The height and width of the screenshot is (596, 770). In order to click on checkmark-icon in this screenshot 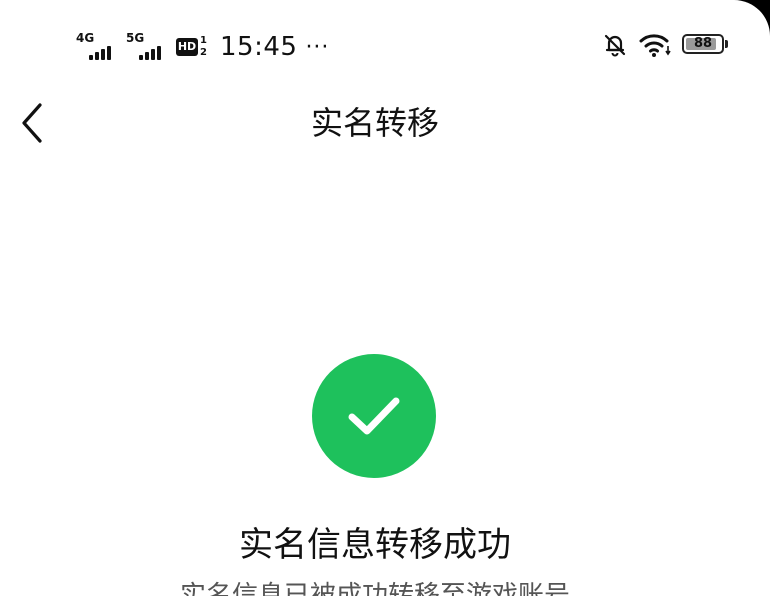, I will do `click(374, 416)`.